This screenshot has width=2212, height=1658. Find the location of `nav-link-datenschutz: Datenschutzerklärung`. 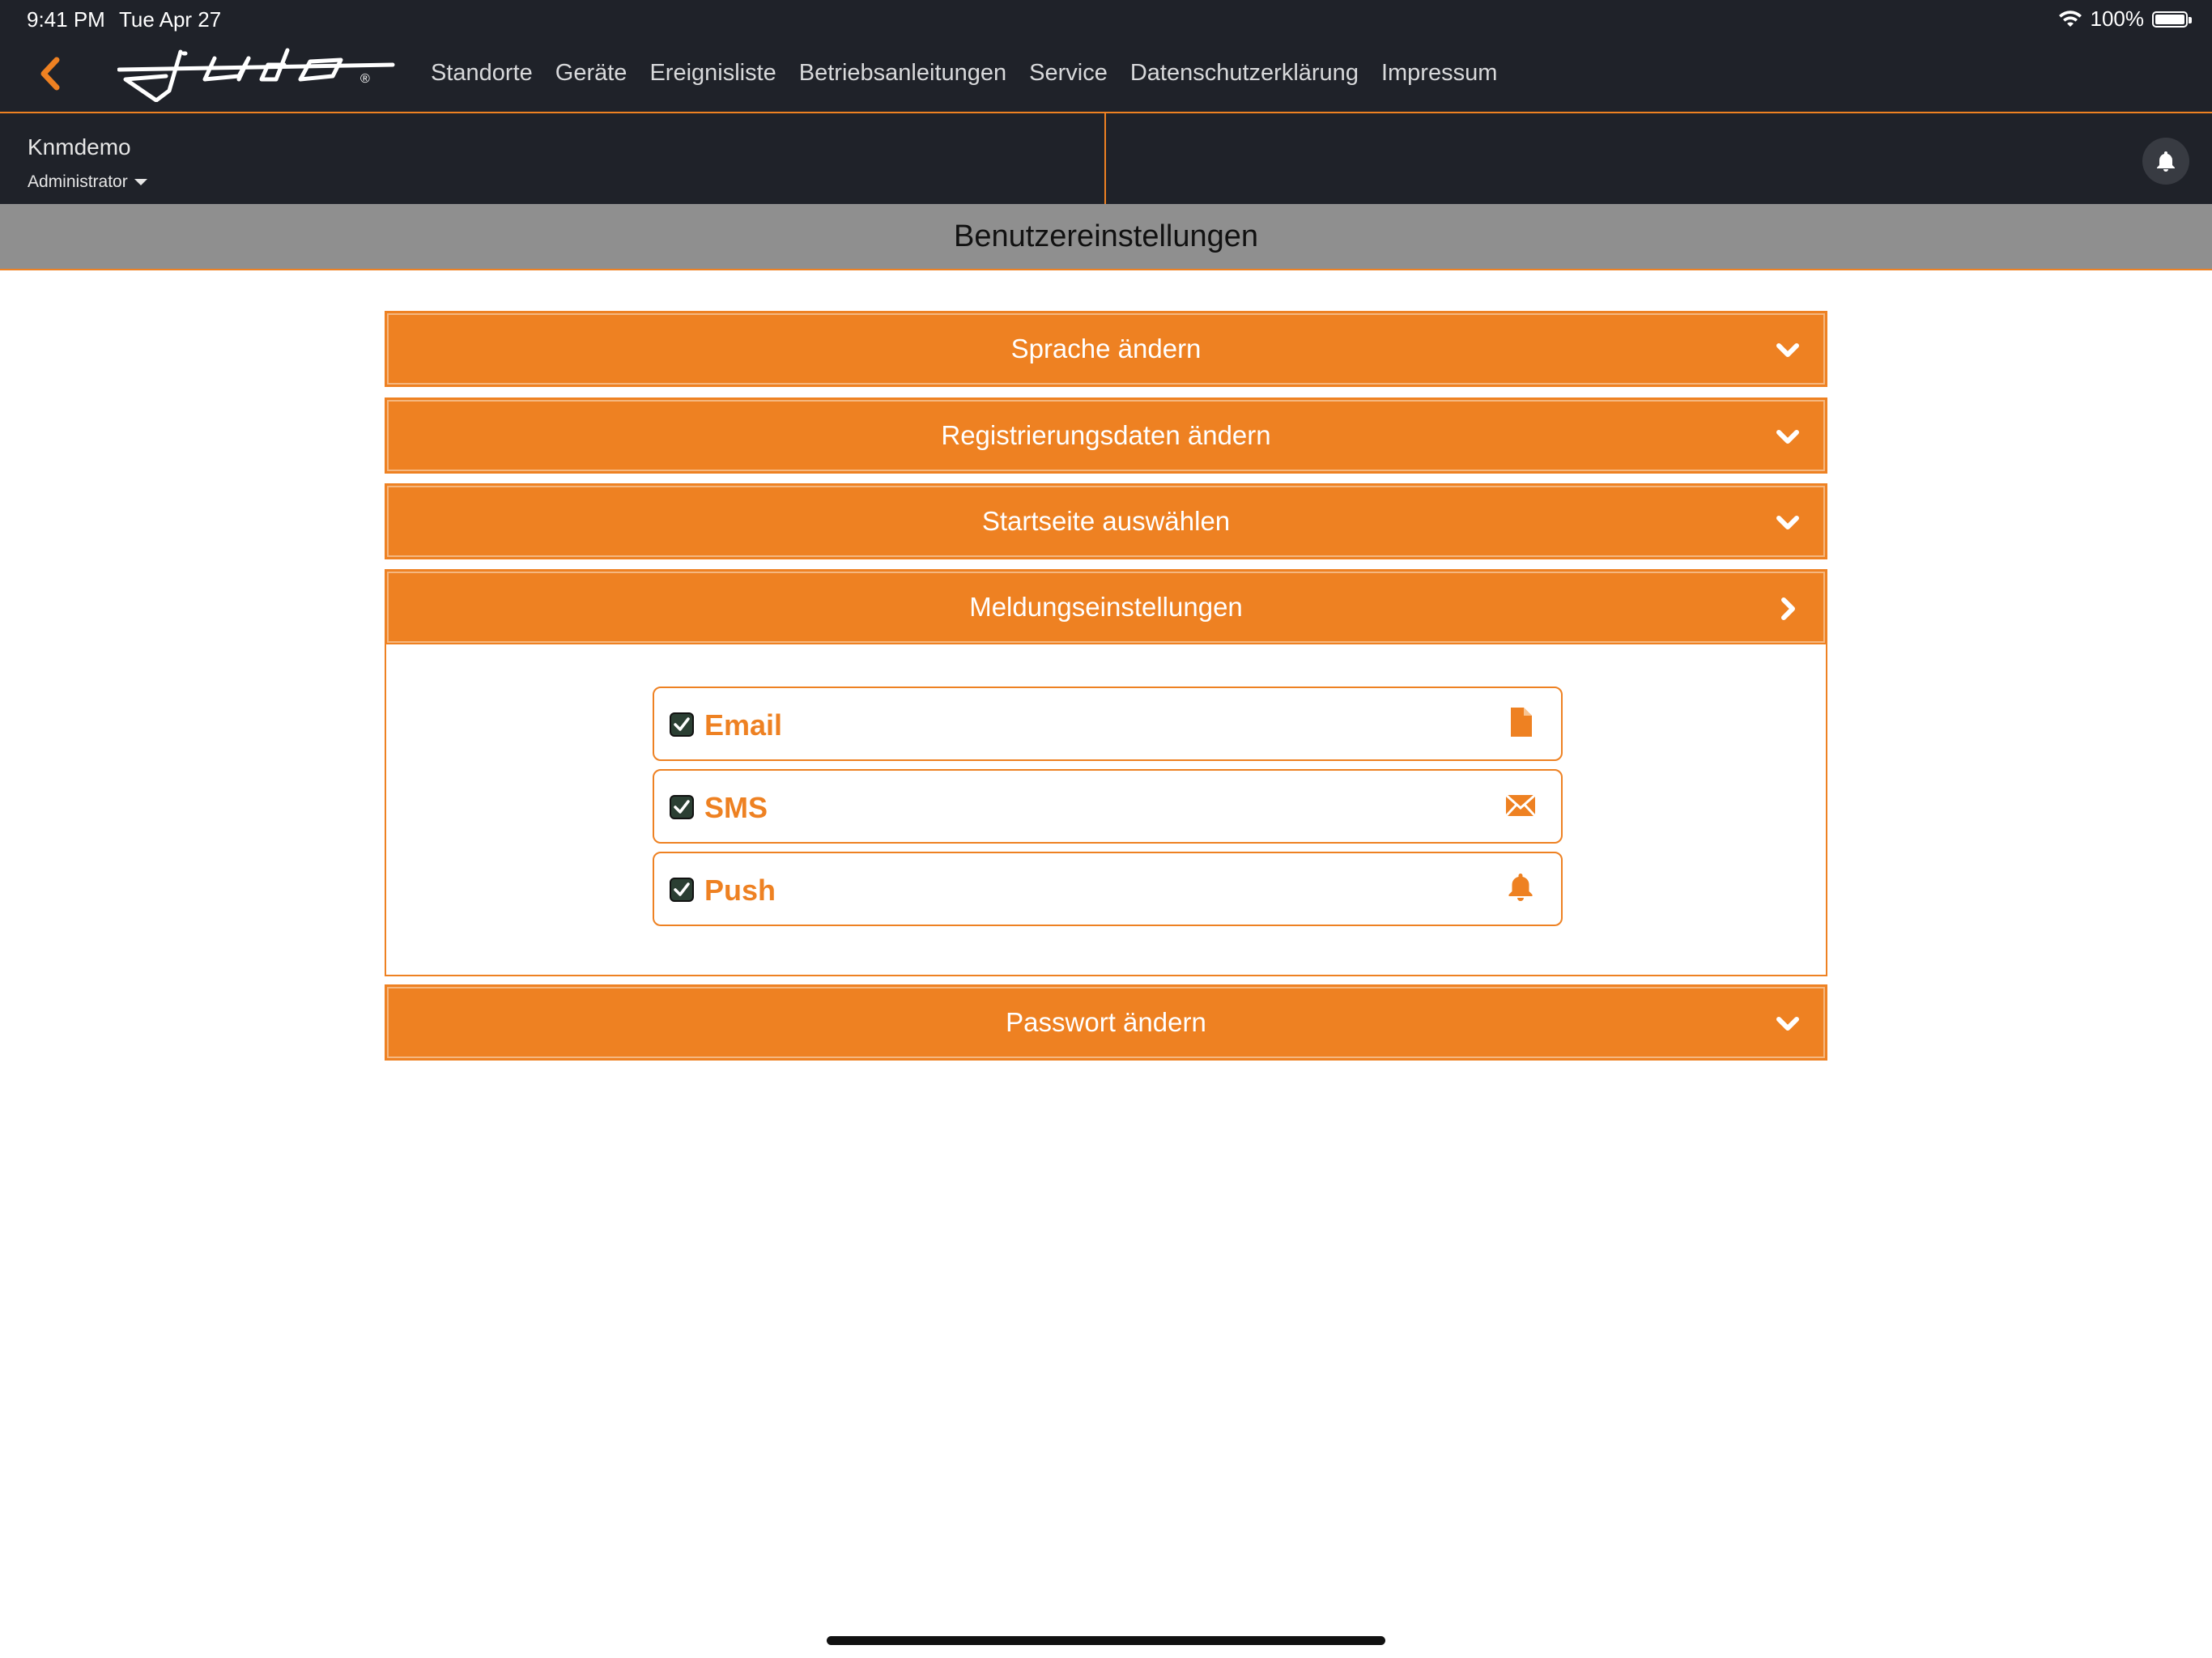

nav-link-datenschutz: Datenschutzerklärung is located at coordinates (1245, 73).